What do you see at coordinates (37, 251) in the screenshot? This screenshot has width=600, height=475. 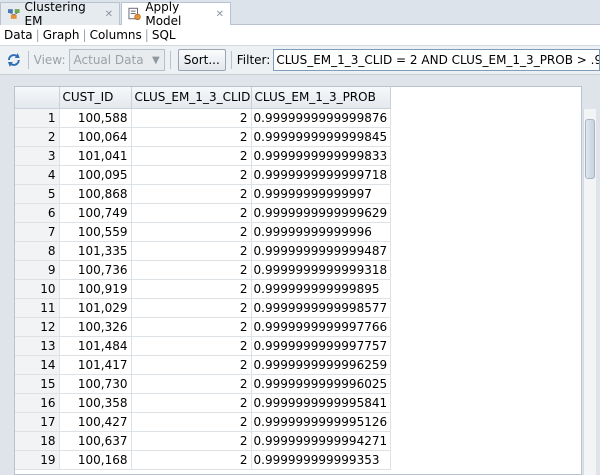 I see `row-number-cell: 8` at bounding box center [37, 251].